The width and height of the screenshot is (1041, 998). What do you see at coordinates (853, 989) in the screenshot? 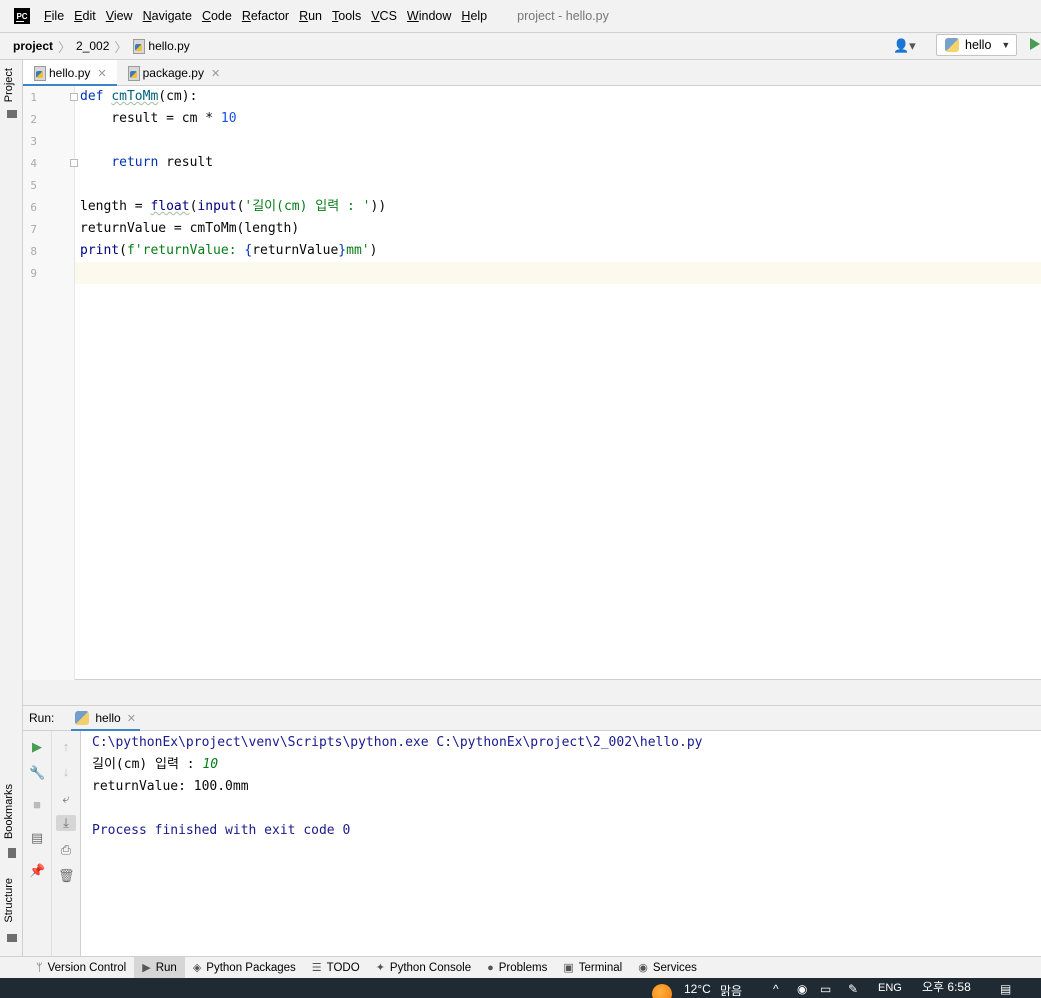
I see `pen-icon: ✎` at bounding box center [853, 989].